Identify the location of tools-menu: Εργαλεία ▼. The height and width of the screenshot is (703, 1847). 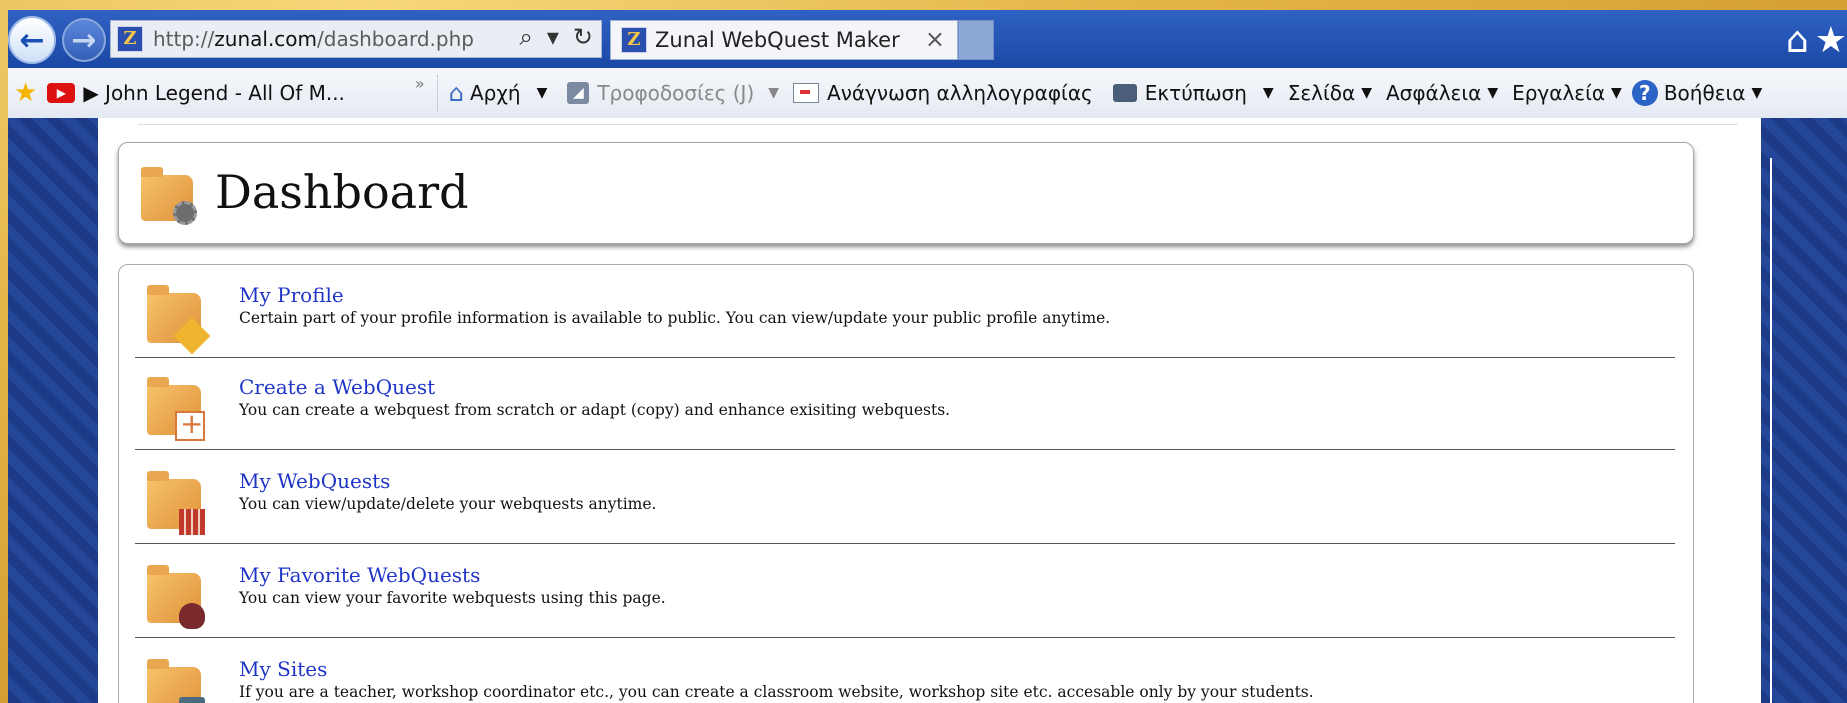
(1567, 93).